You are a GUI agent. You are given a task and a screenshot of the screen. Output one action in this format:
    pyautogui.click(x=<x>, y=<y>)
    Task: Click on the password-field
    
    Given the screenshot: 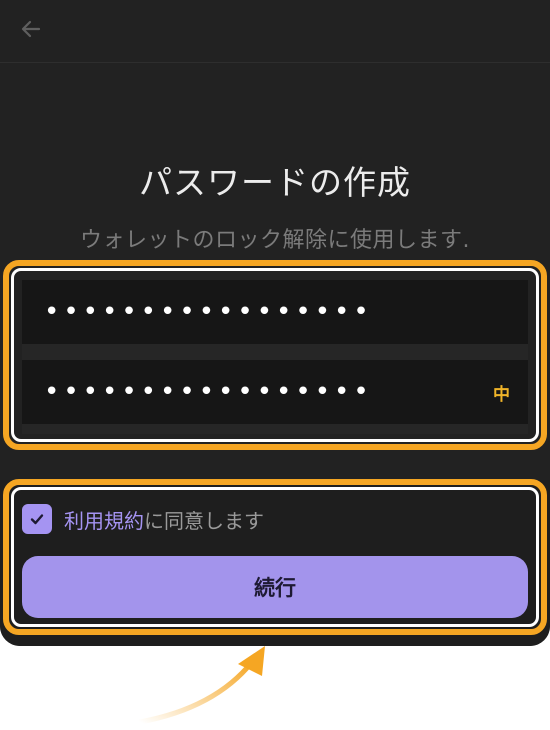 What is the action you would take?
    pyautogui.click(x=275, y=312)
    